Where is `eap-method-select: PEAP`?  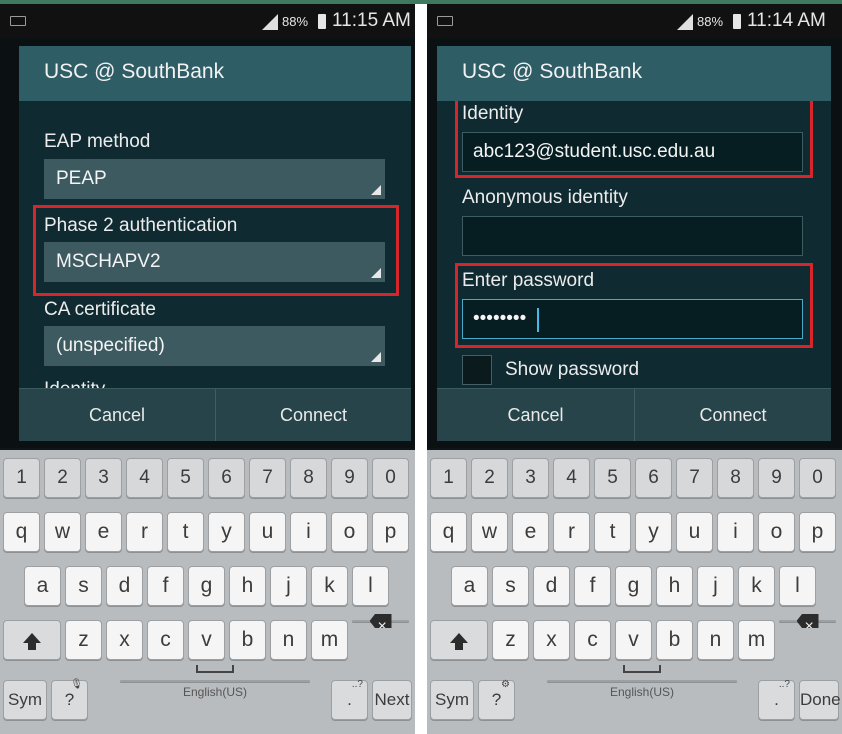 eap-method-select: PEAP is located at coordinates (214, 179).